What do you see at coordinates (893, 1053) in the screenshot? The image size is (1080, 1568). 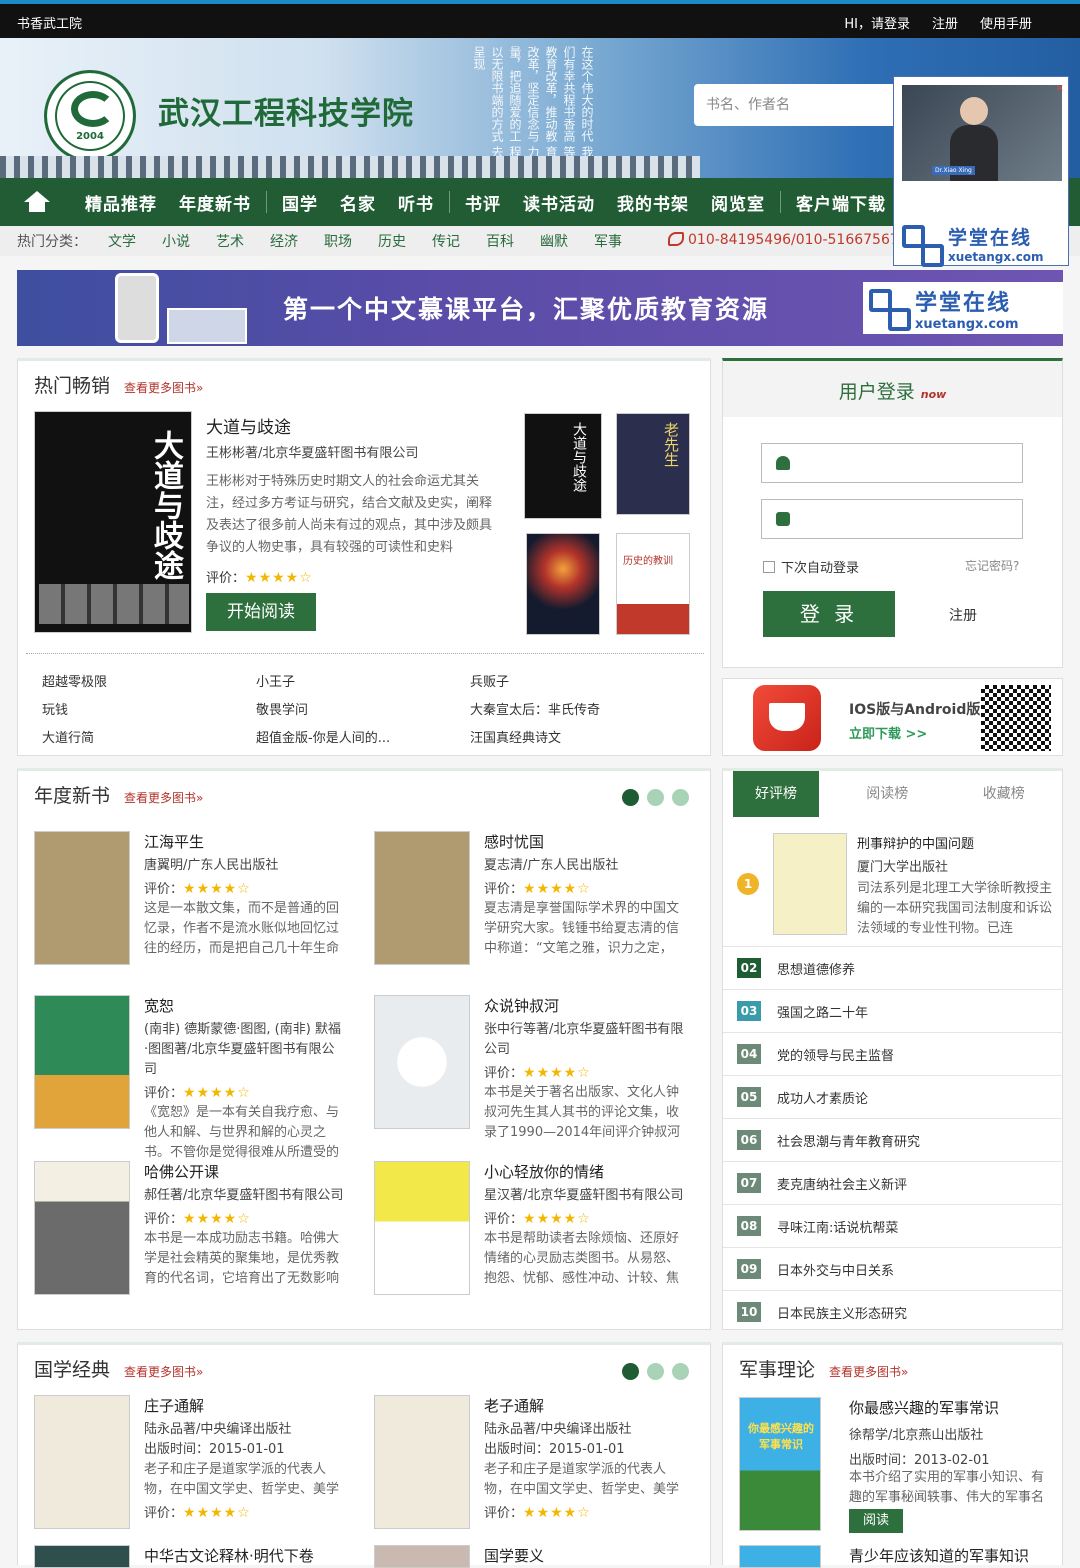 I see `rank-row: 04 党的领导与民主监督` at bounding box center [893, 1053].